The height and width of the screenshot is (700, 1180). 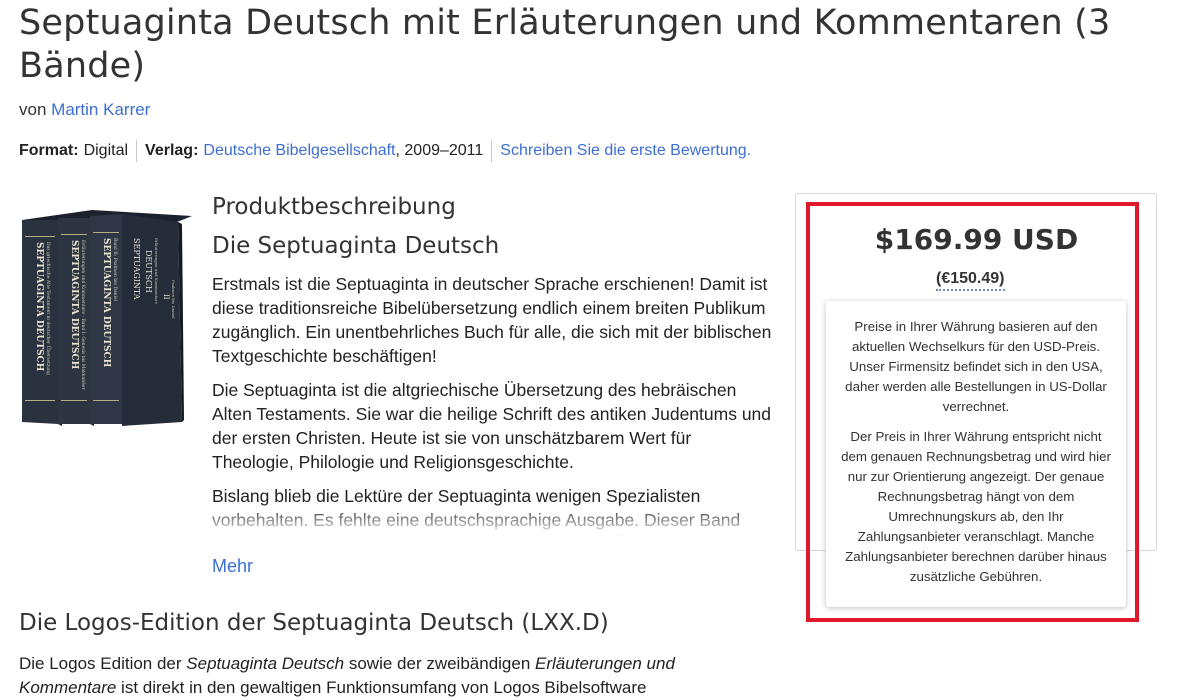 I want to click on description-heading: Produktbeschreibung, so click(x=334, y=207).